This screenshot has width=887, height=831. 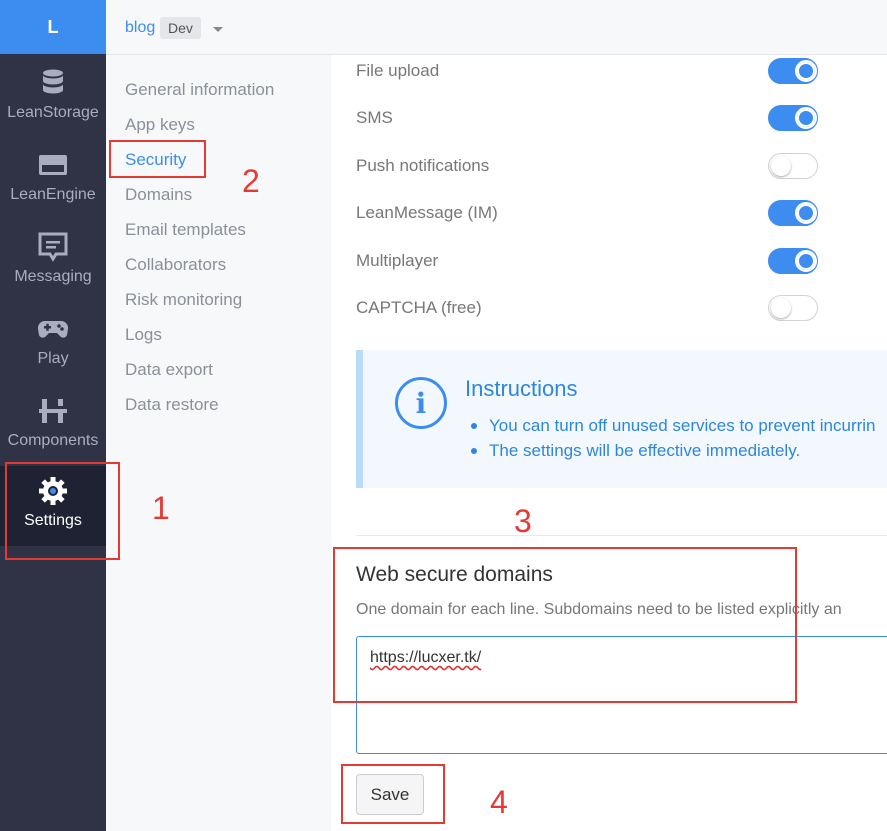 I want to click on sidebar-item-messaging: Messaging, so click(x=53, y=263).